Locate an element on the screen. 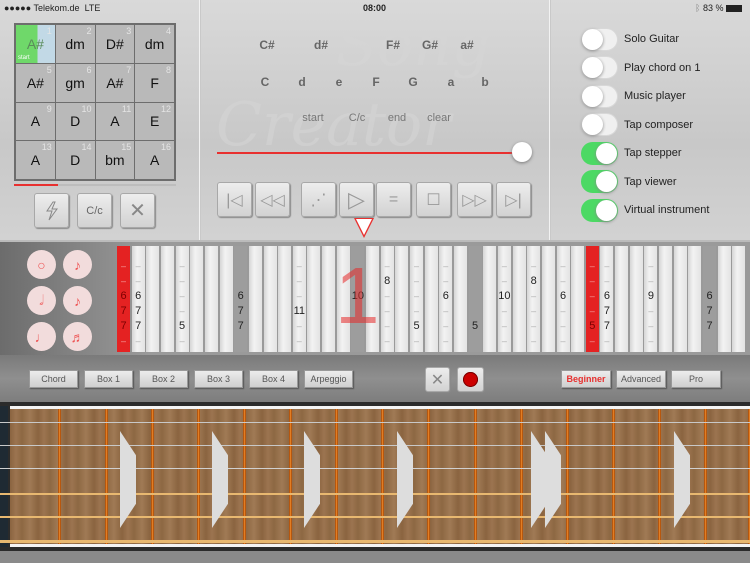 This screenshot has height=563, width=750. quarter-note-button: ♩ is located at coordinates (41, 336).